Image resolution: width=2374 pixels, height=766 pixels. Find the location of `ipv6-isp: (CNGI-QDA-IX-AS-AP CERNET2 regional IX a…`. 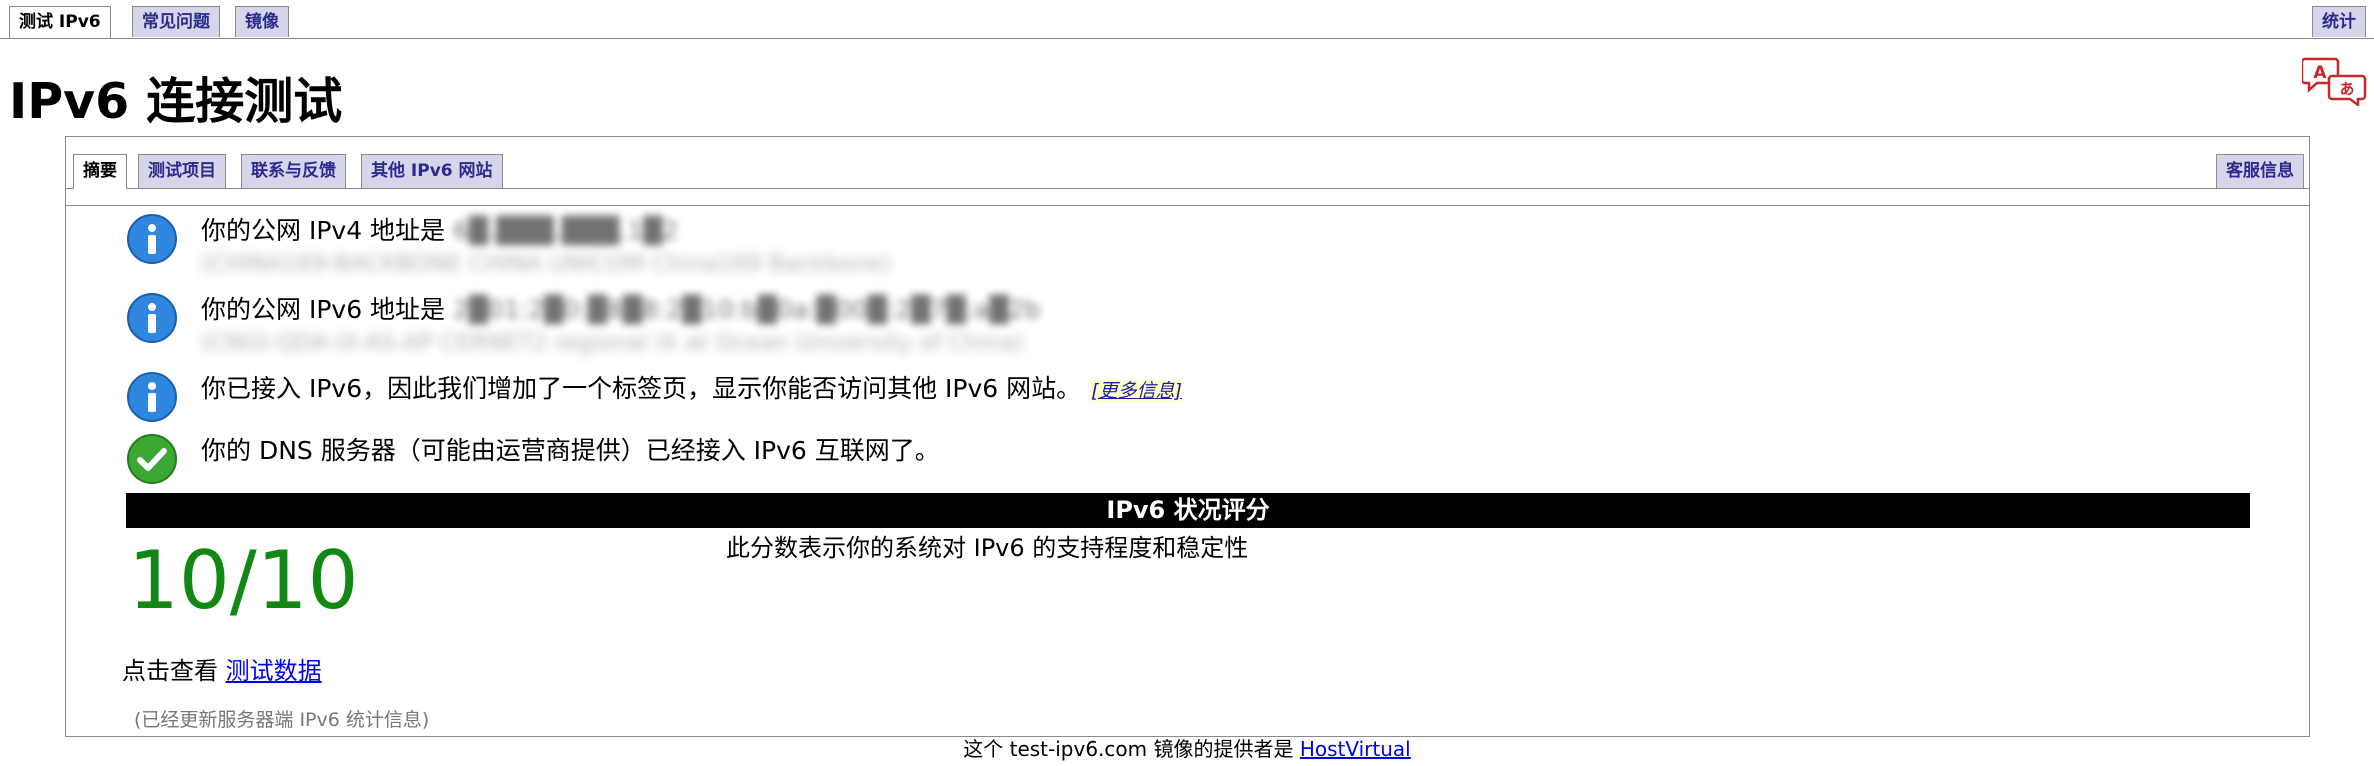

ipv6-isp: (CNGI-QDA-IX-AS-AP CERNET2 regional IX a… is located at coordinates (612, 343).